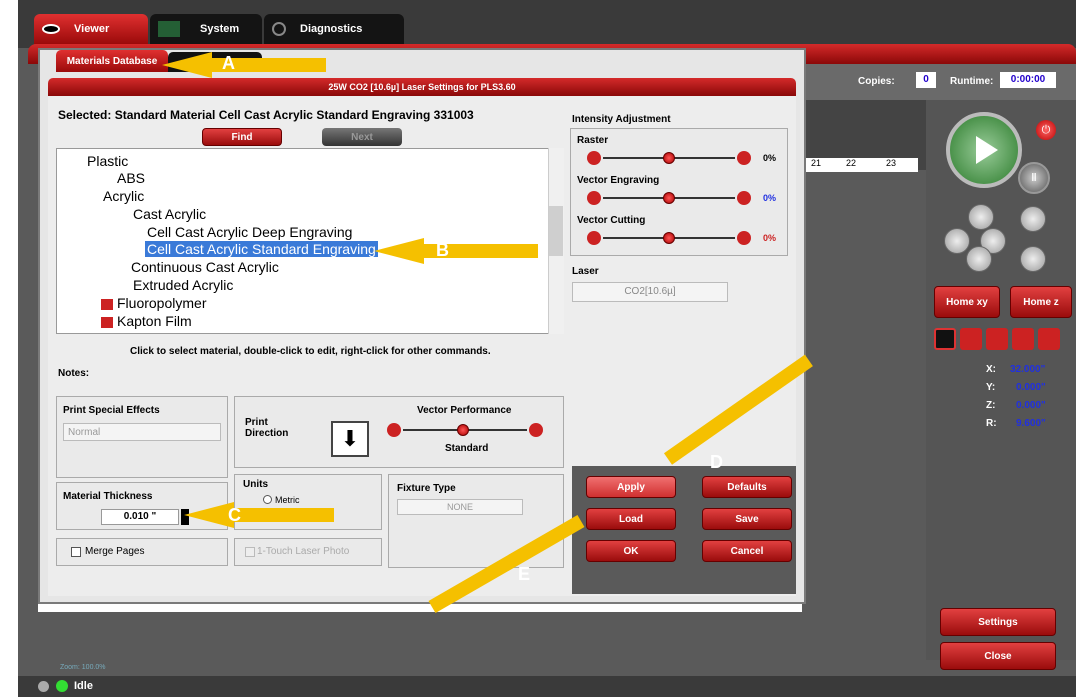 Image resolution: width=1076 pixels, height=697 pixels. What do you see at coordinates (399, 251) in the screenshot?
I see `callout-arrowhead-b` at bounding box center [399, 251].